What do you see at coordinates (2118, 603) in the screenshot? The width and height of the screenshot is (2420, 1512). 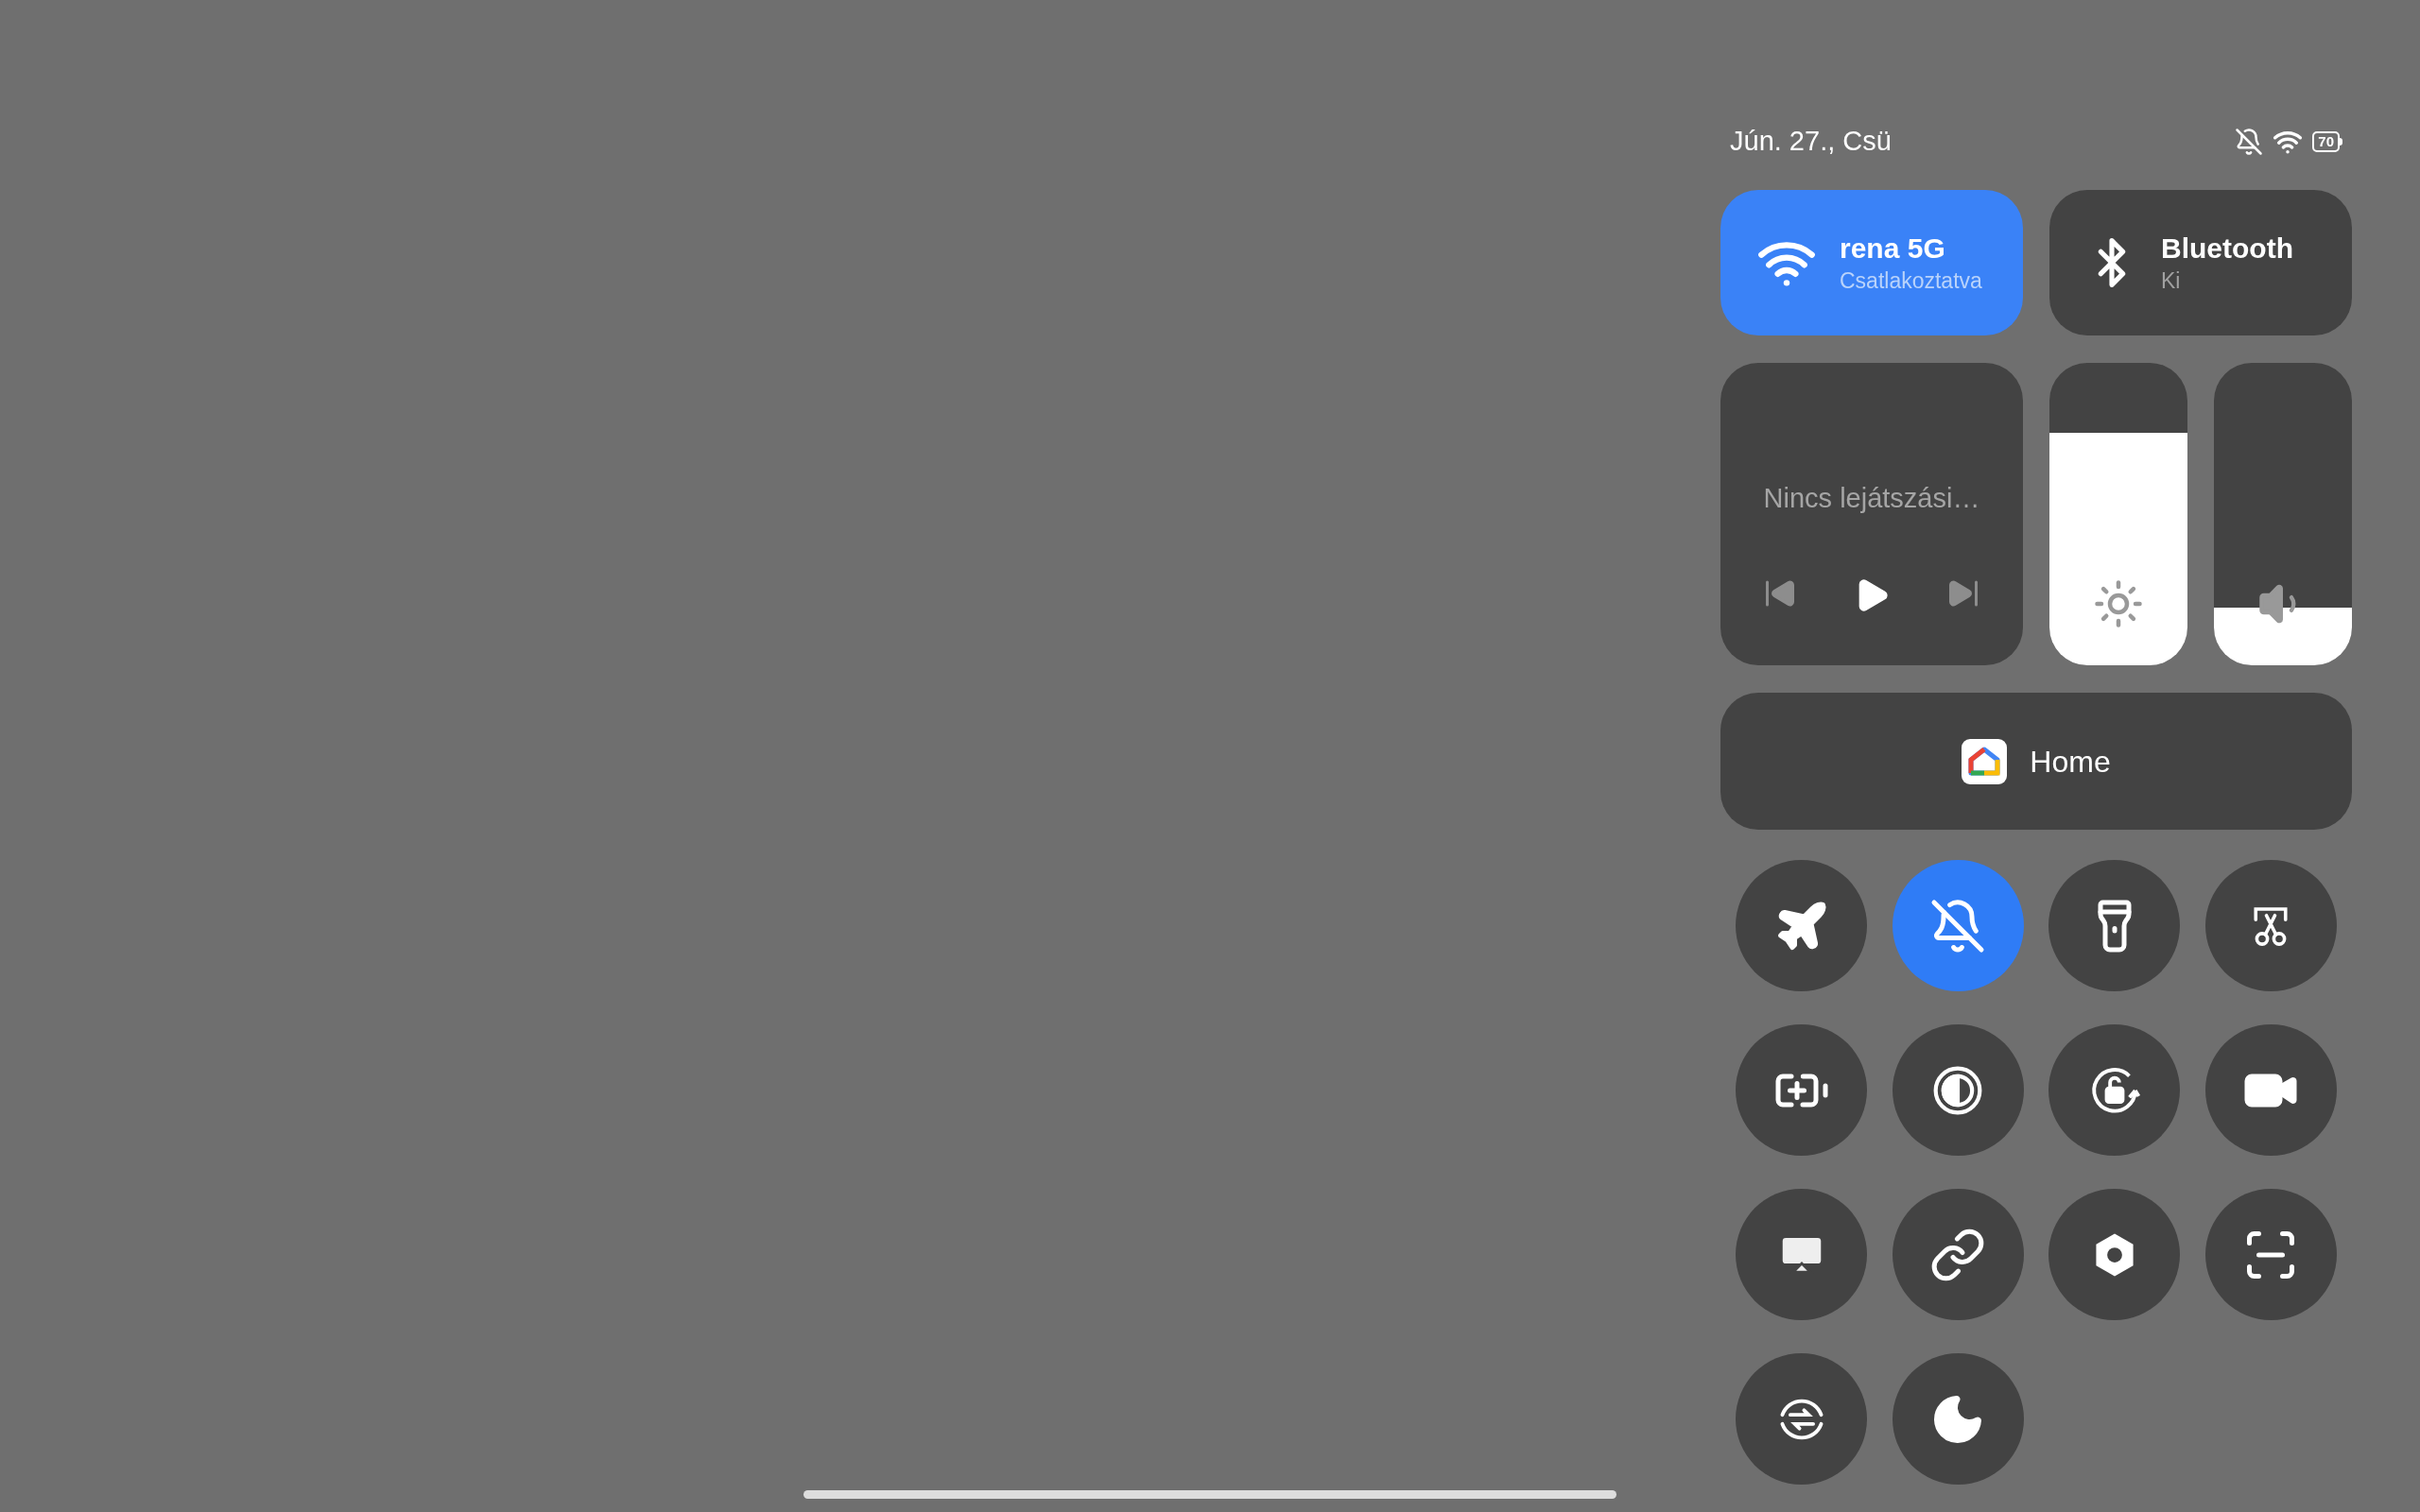 I see `brightness-icon` at bounding box center [2118, 603].